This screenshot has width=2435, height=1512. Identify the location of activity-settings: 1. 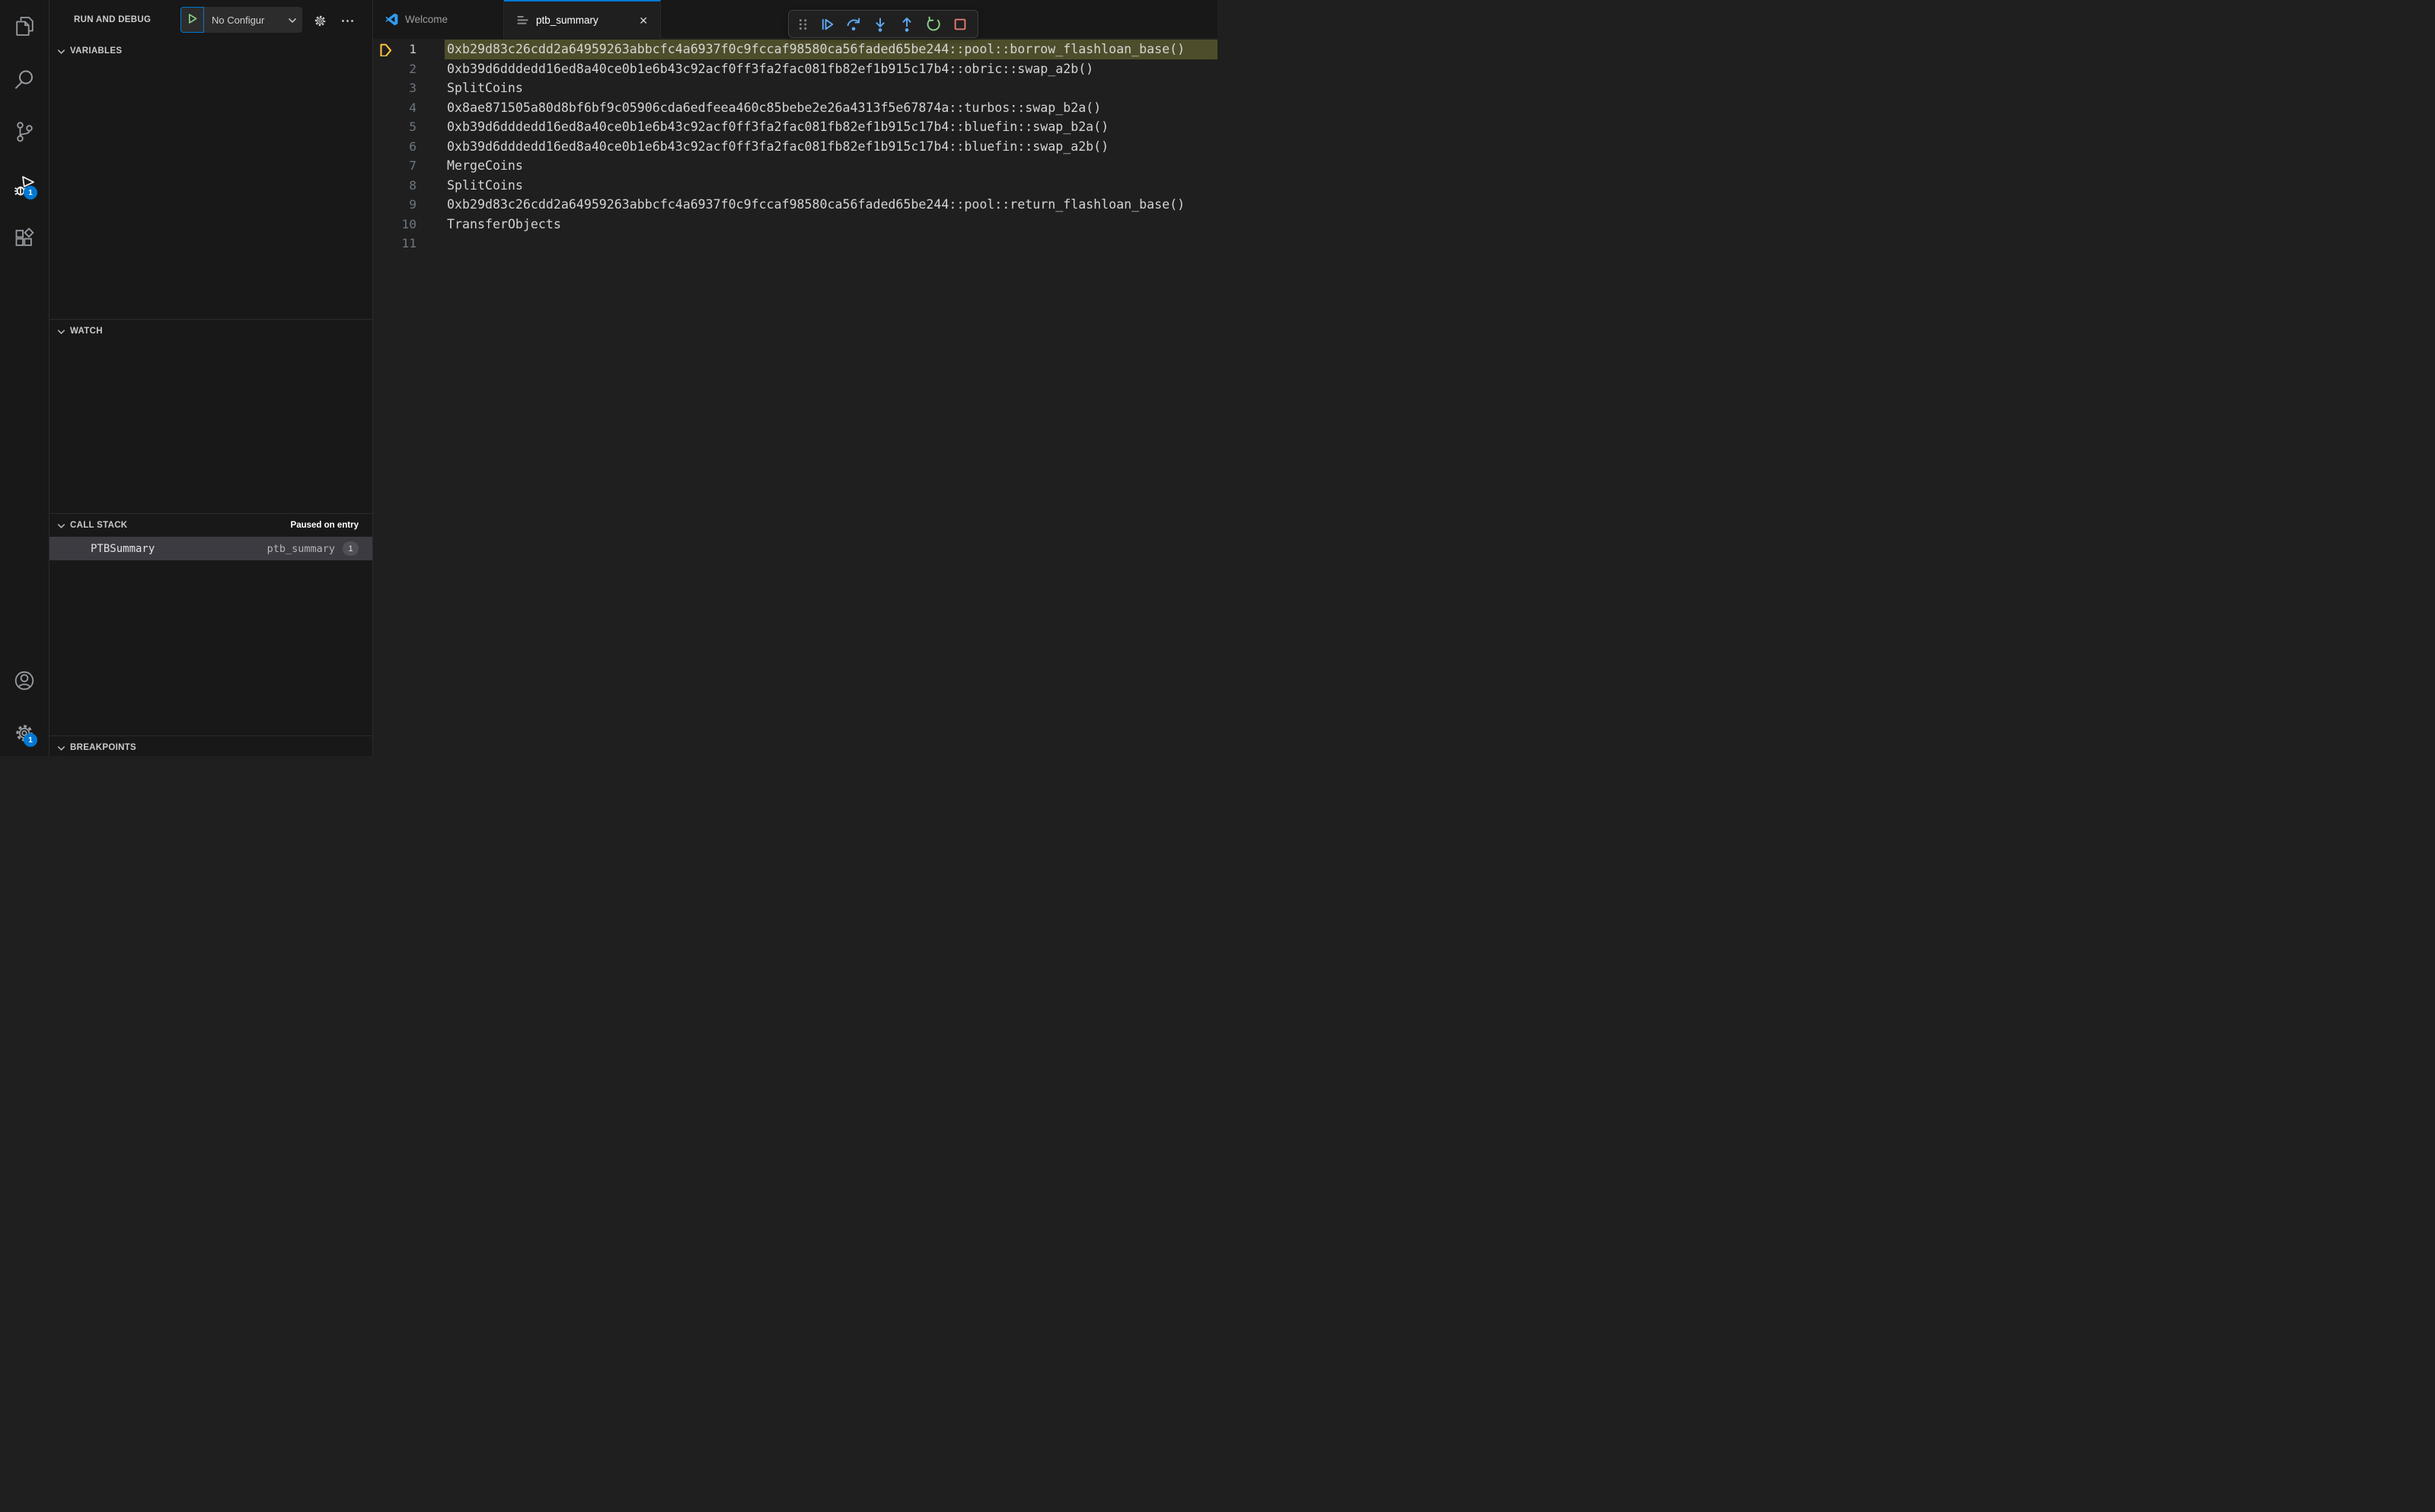
(24, 733).